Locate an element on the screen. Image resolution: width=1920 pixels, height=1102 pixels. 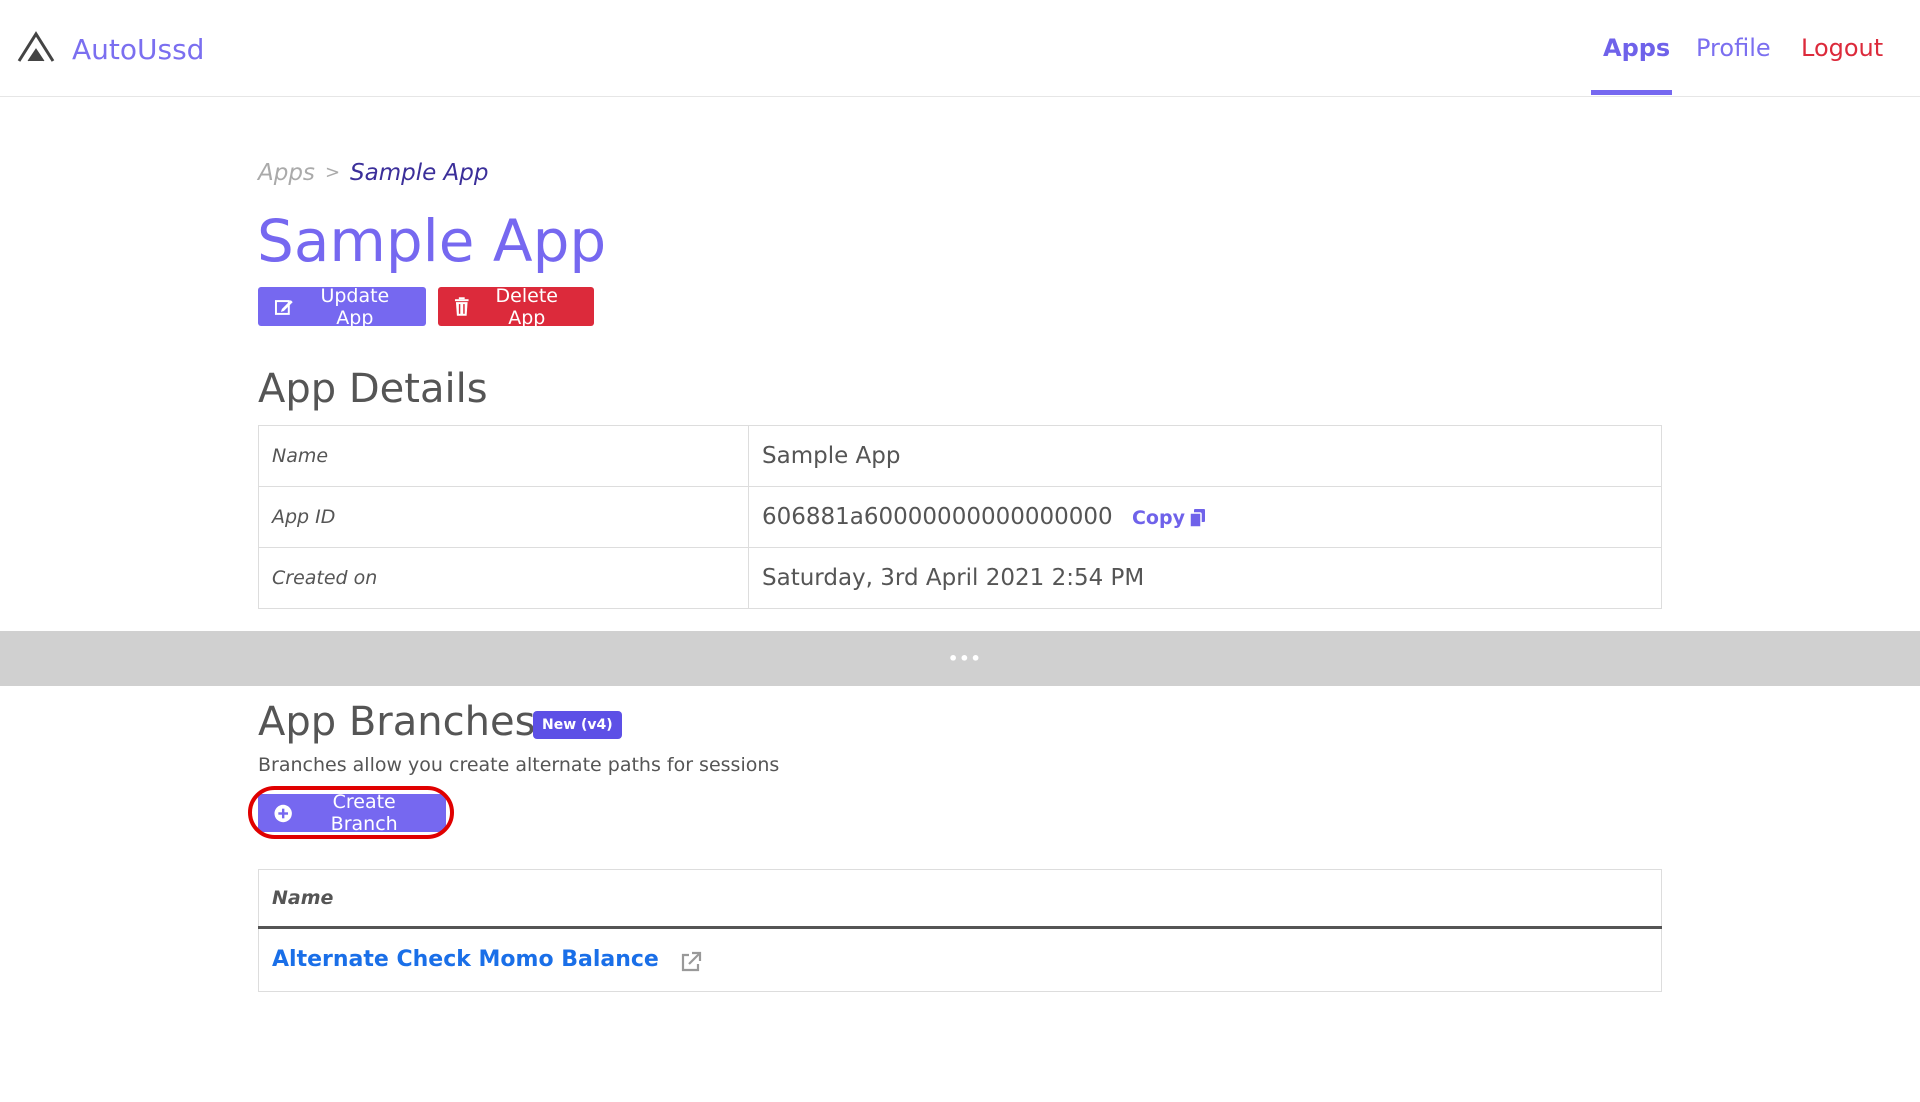
breadcrumb-apps: Apps is located at coordinates (286, 173).